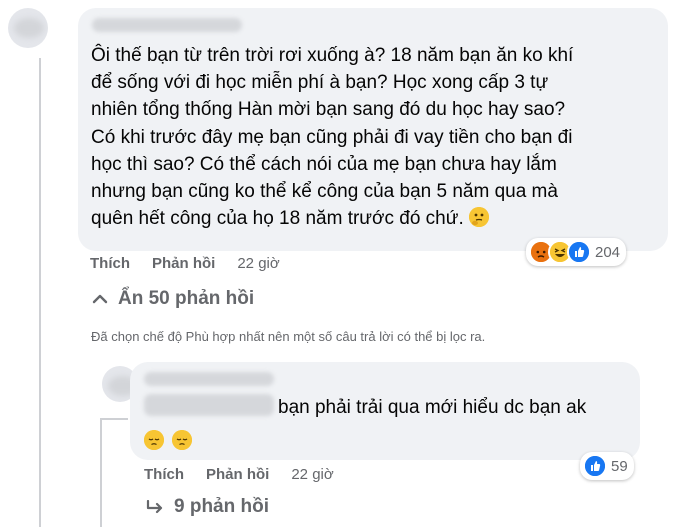  What do you see at coordinates (432, 407) in the screenshot?
I see `reply-text: bạn phải trải qua mới hiểu dc bạn ak` at bounding box center [432, 407].